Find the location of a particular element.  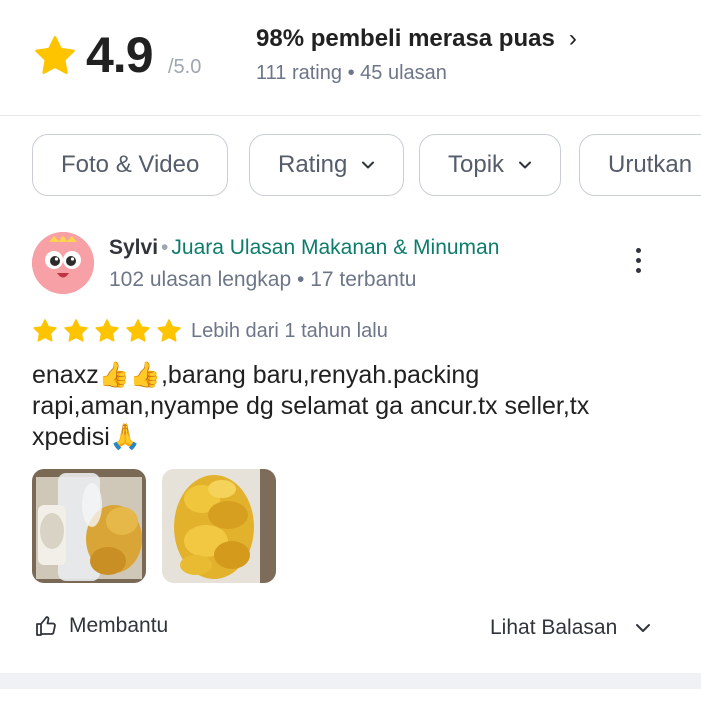

thumbs-up-icon is located at coordinates (46, 626).